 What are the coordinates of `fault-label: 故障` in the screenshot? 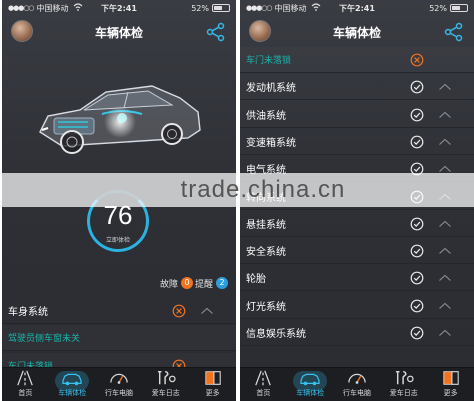 It's located at (169, 284).